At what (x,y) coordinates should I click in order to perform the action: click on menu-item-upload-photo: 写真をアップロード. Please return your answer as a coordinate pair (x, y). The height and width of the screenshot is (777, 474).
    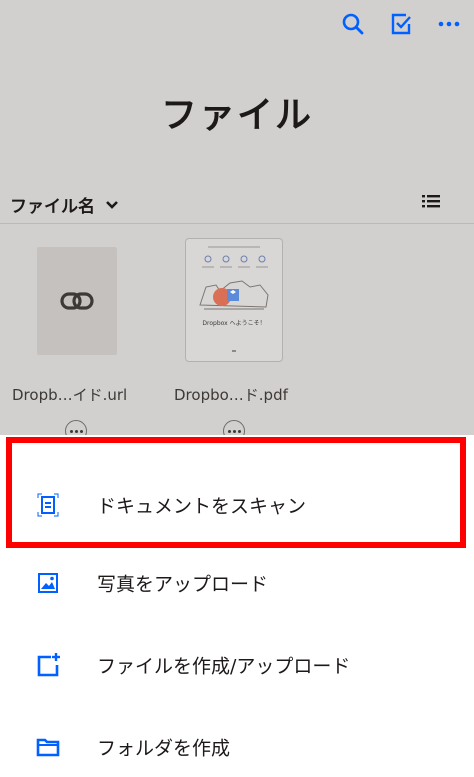
    Looking at the image, I should click on (237, 583).